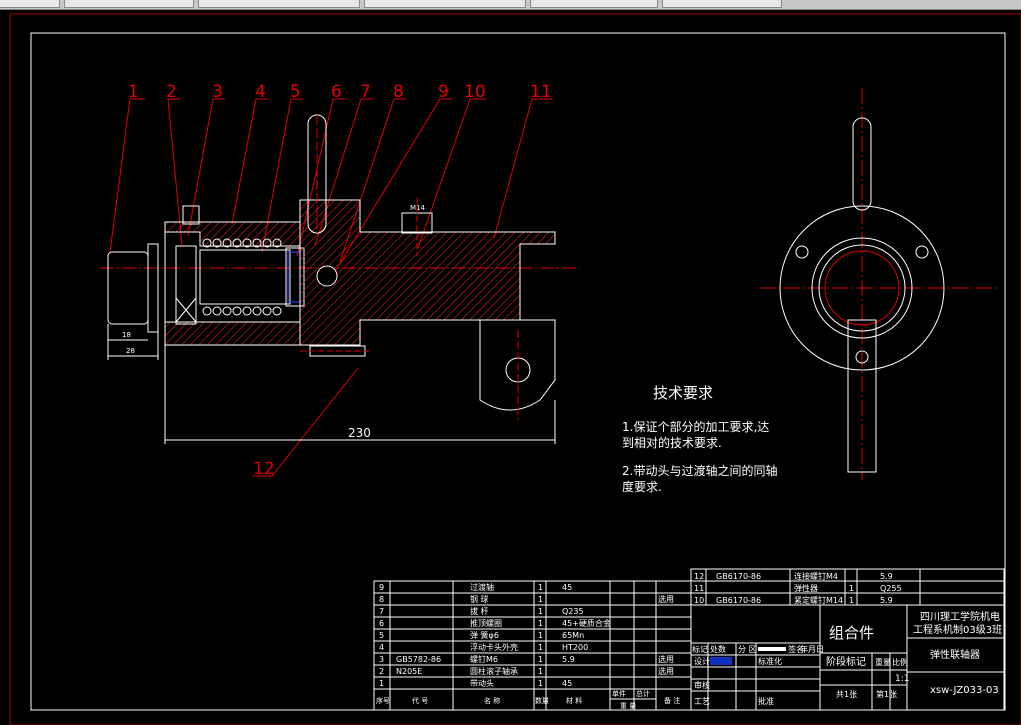 The width and height of the screenshot is (1021, 725). I want to click on tb-rev-date: 年月日, so click(812, 649).